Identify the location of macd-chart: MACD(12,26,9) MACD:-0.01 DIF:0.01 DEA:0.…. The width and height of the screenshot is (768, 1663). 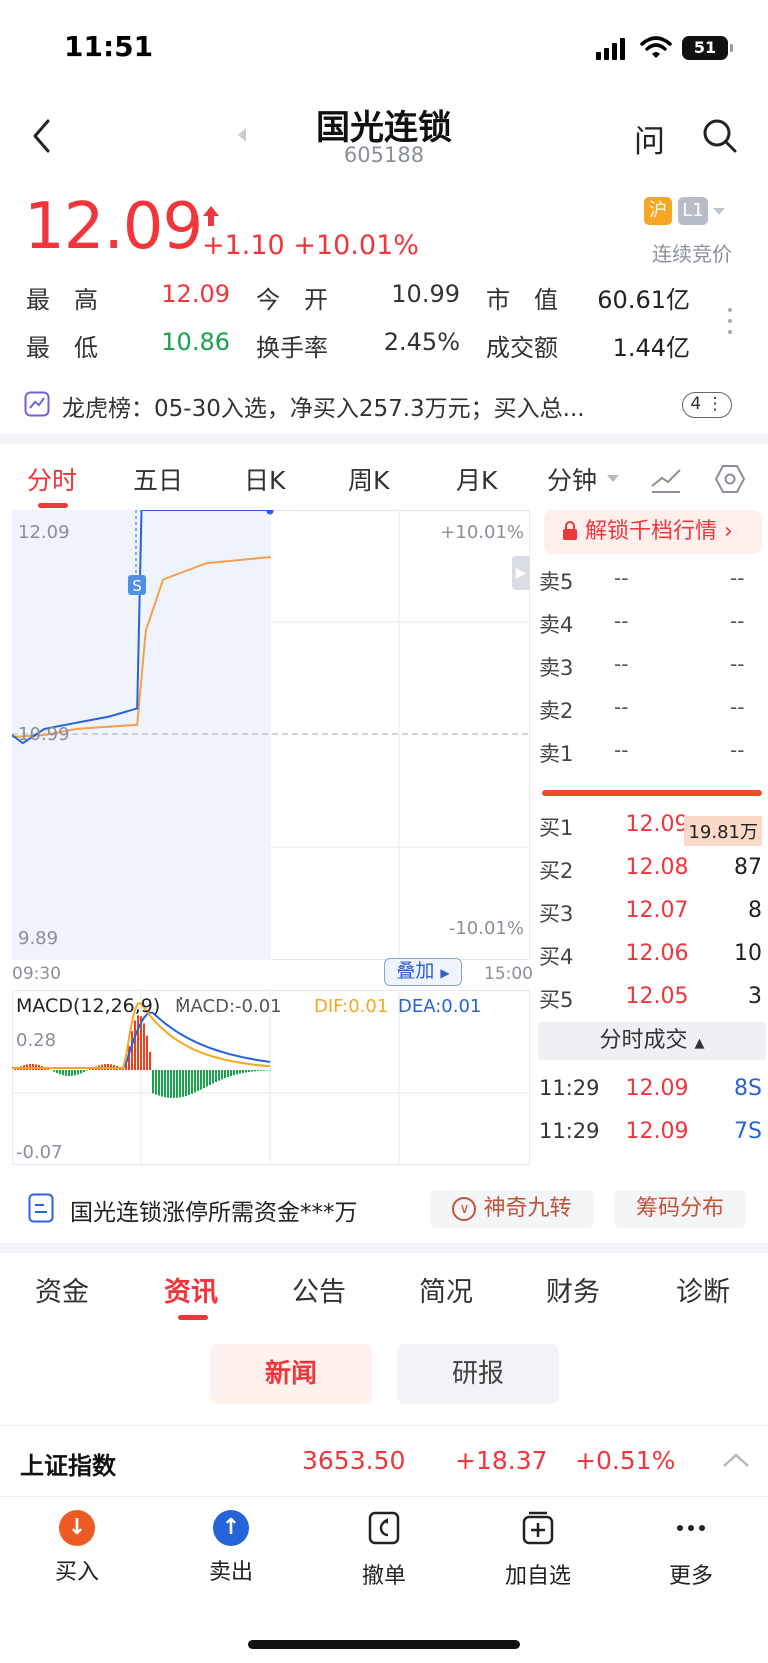
(271, 1077).